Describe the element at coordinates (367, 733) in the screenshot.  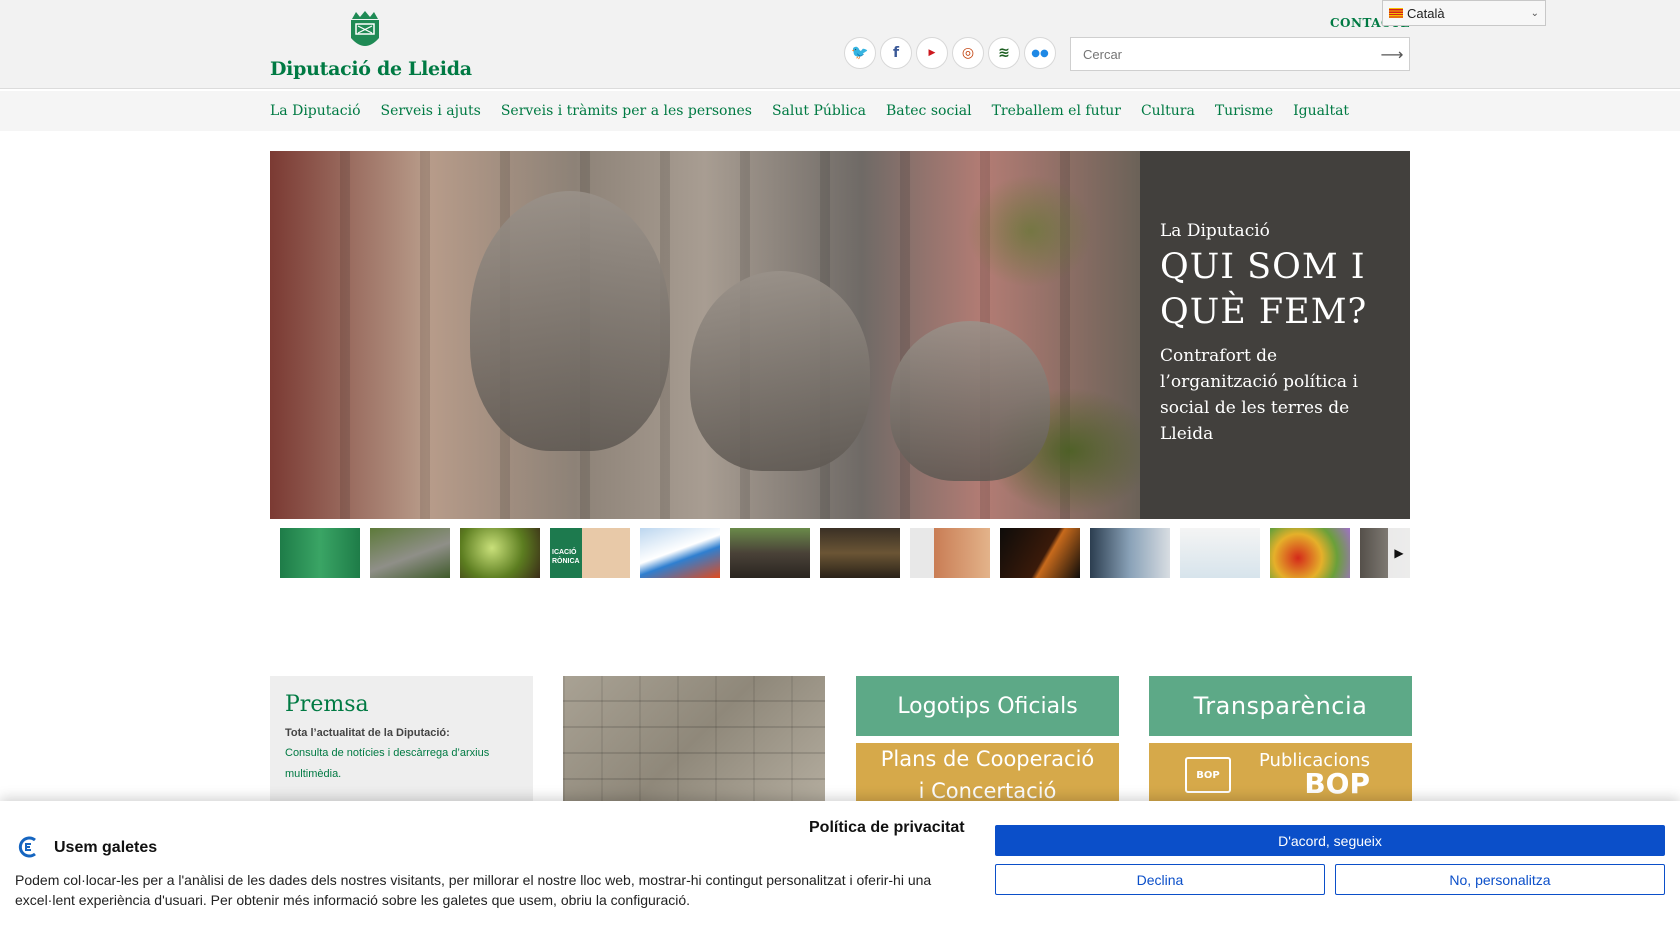
I see `premsa-subtitle: Tota l’actualitat de la Diputació:` at that location.